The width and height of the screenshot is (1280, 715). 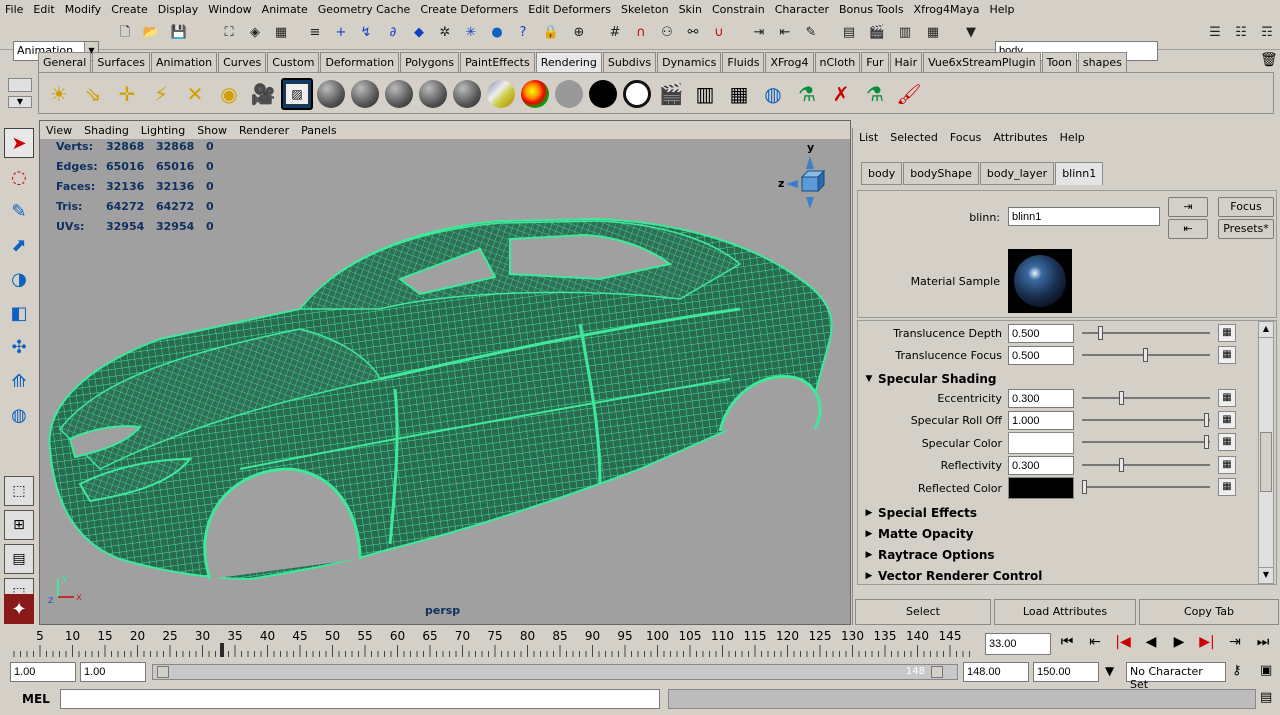 What do you see at coordinates (281, 33) in the screenshot?
I see `select-component-icon: ▦` at bounding box center [281, 33].